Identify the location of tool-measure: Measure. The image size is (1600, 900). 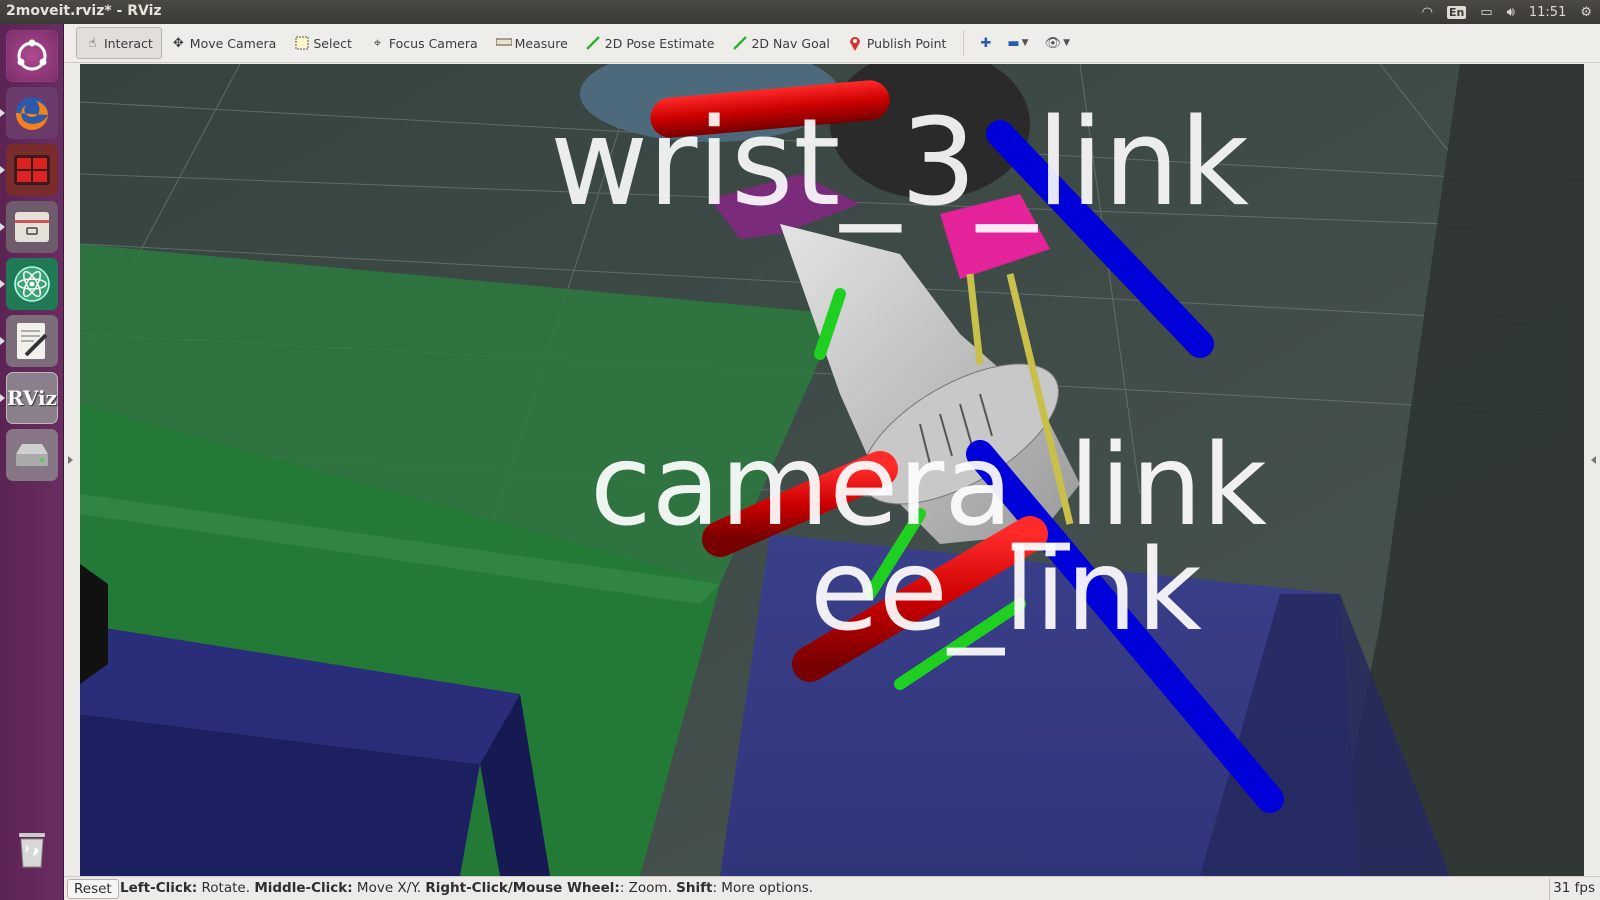
(532, 43).